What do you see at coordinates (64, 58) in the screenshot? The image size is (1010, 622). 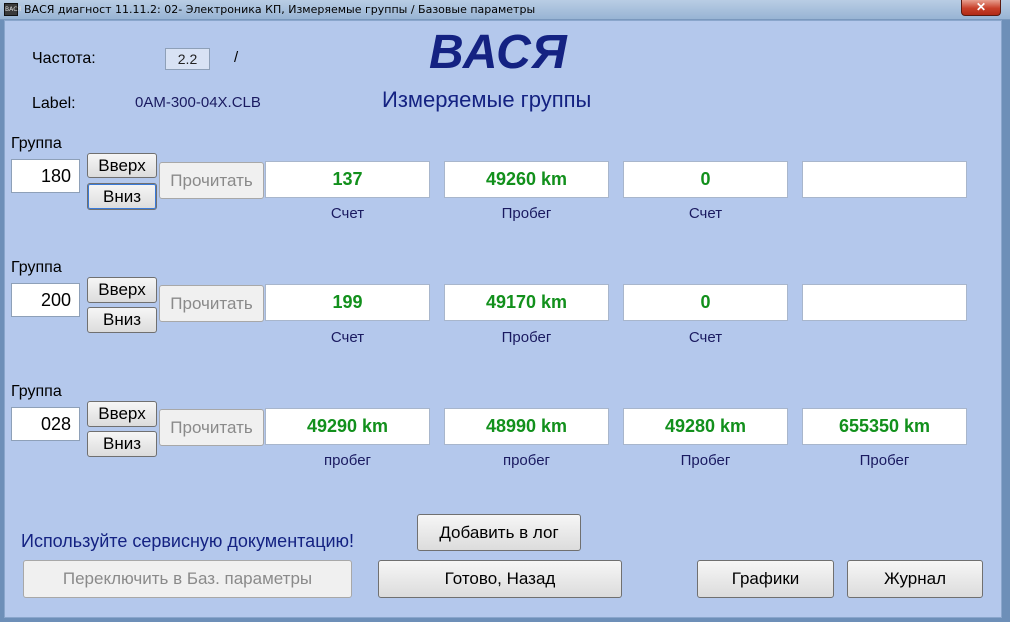 I see `frequency-label: Частота:` at bounding box center [64, 58].